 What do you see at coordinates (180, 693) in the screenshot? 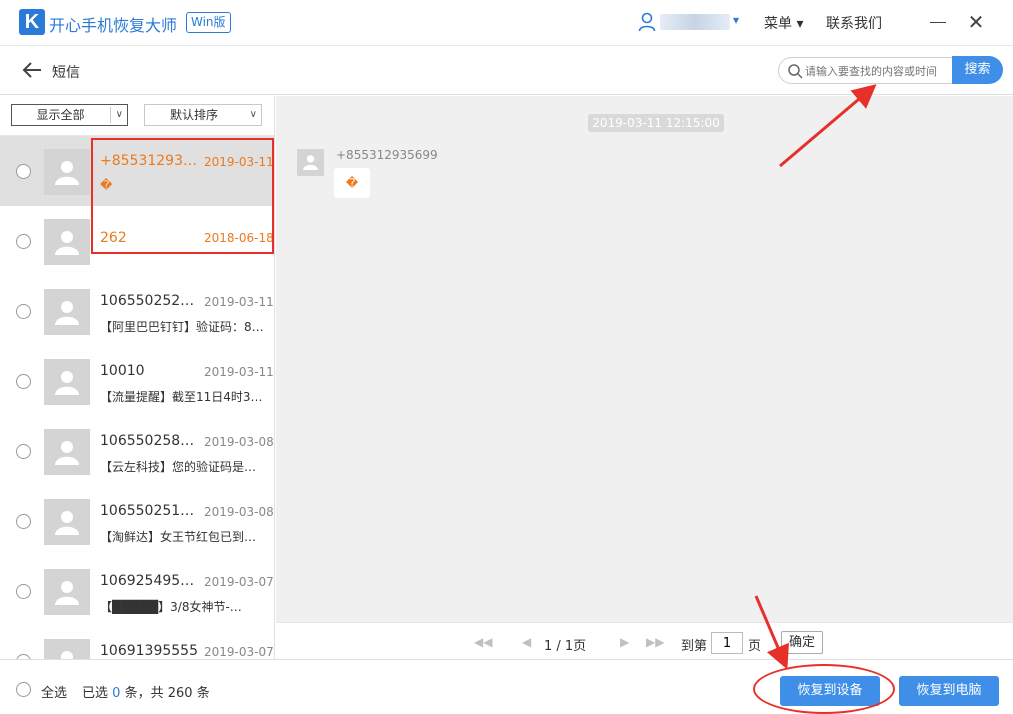
I see `total-count: 260` at bounding box center [180, 693].